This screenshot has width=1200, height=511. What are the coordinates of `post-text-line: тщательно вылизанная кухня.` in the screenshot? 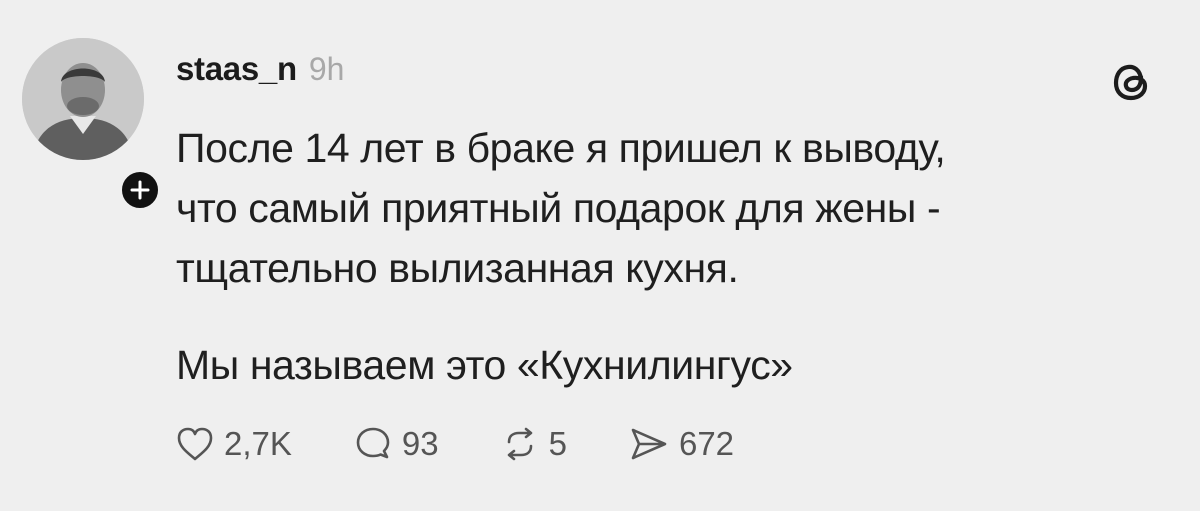 It's located at (457, 268).